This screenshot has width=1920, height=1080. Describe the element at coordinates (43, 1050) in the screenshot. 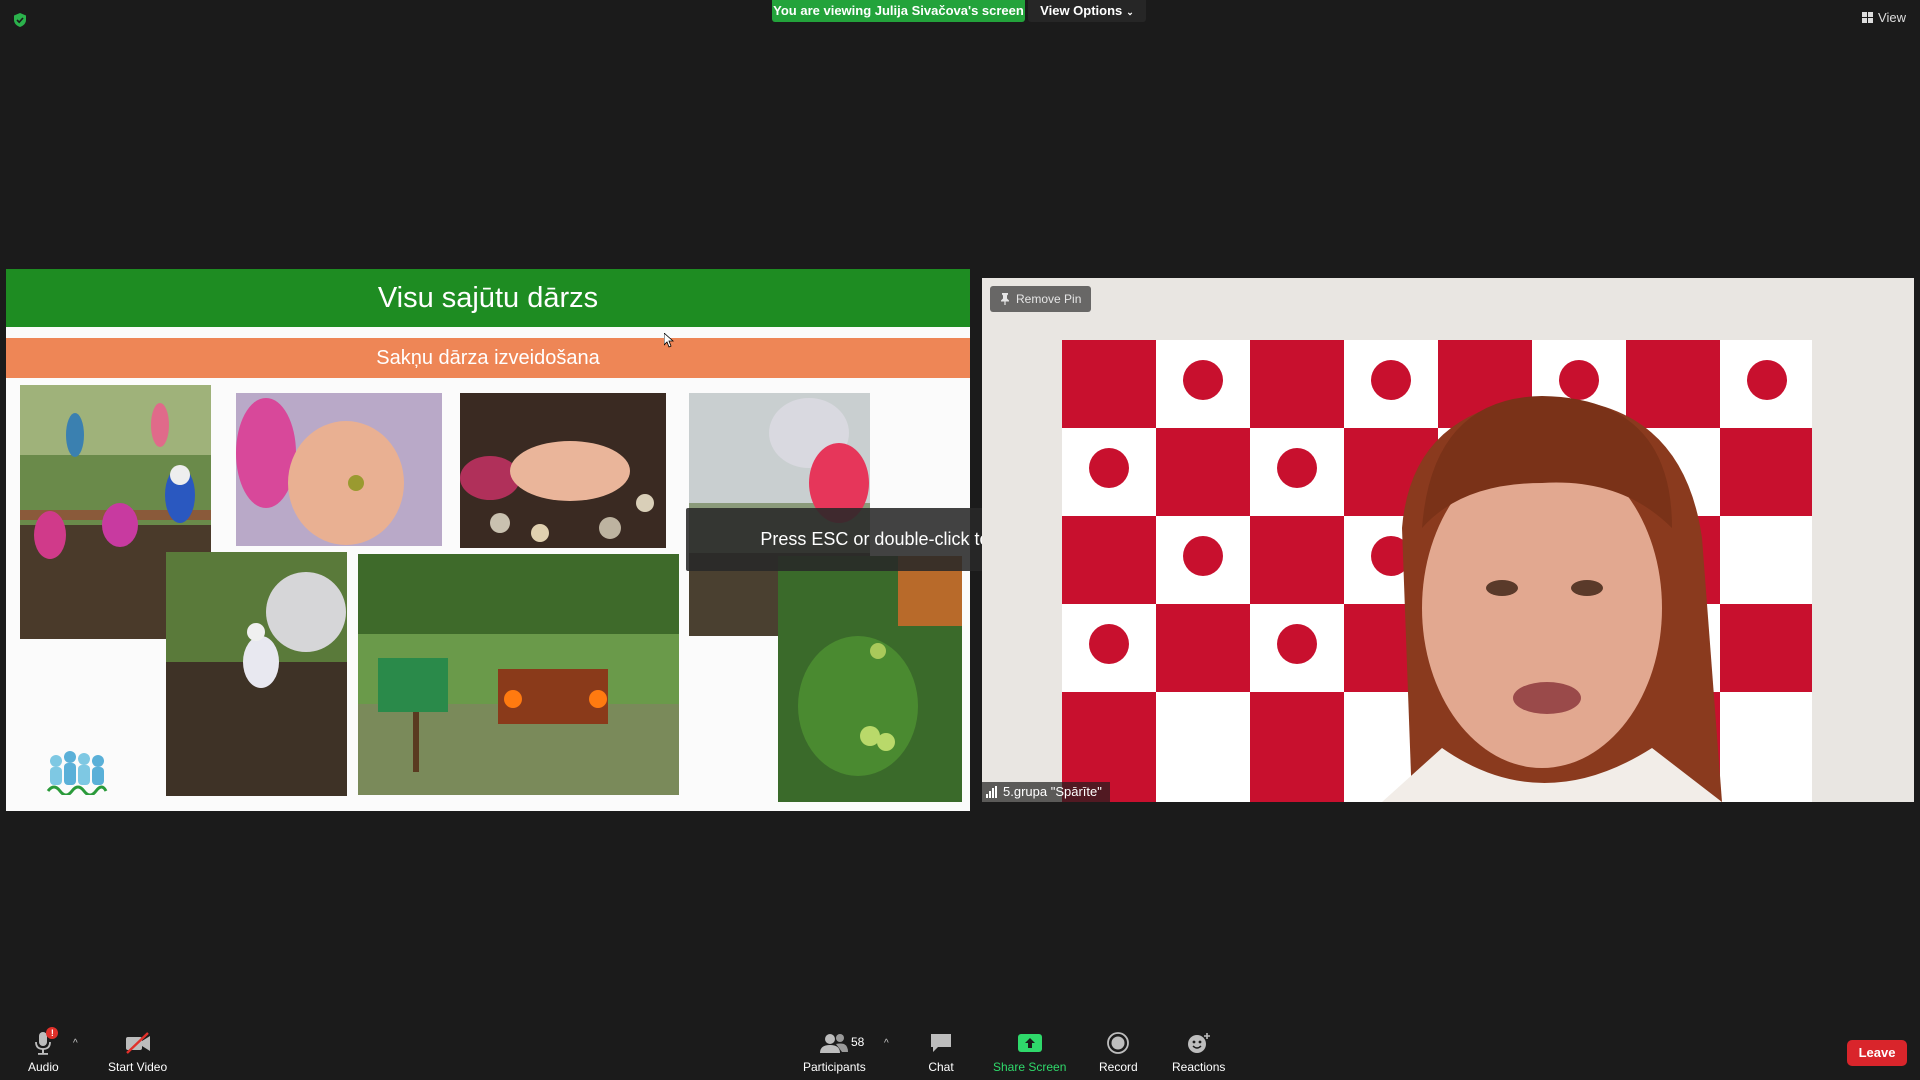

I see `audio-button: ! Audio` at that location.